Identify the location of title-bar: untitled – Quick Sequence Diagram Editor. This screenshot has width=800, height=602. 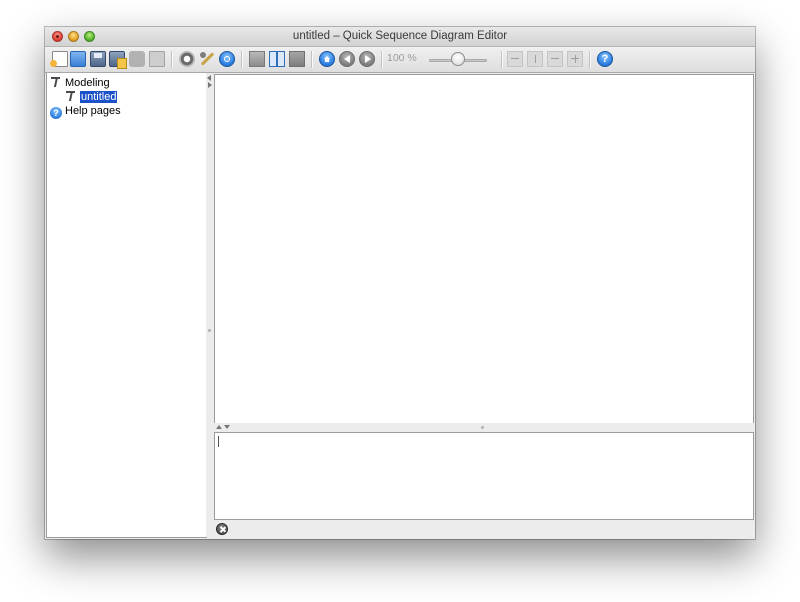
(400, 37).